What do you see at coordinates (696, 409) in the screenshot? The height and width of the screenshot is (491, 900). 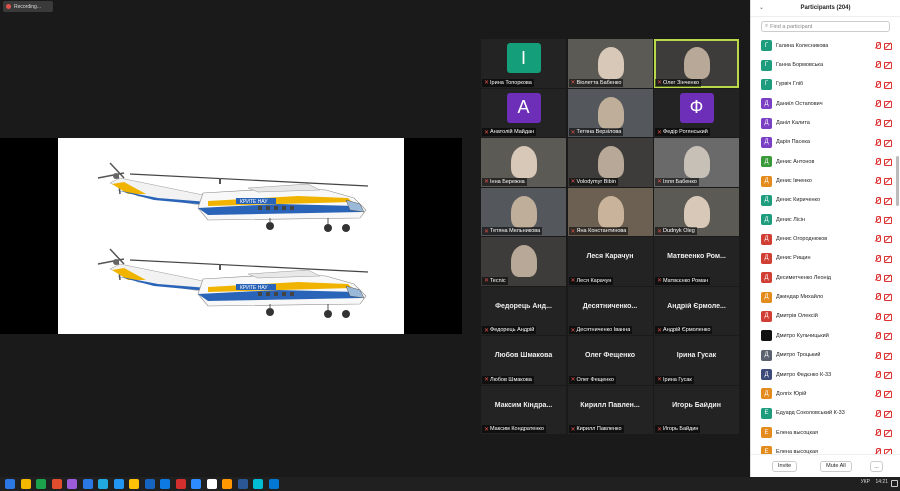 I see `video-tile: Игорь Байдин ✕ Игорь Байдин` at bounding box center [696, 409].